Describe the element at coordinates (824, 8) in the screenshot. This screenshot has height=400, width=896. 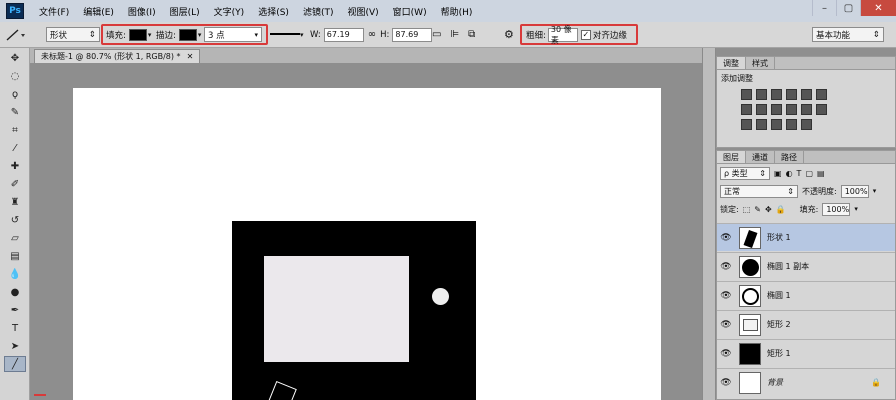
I see `minimize-button: –` at that location.